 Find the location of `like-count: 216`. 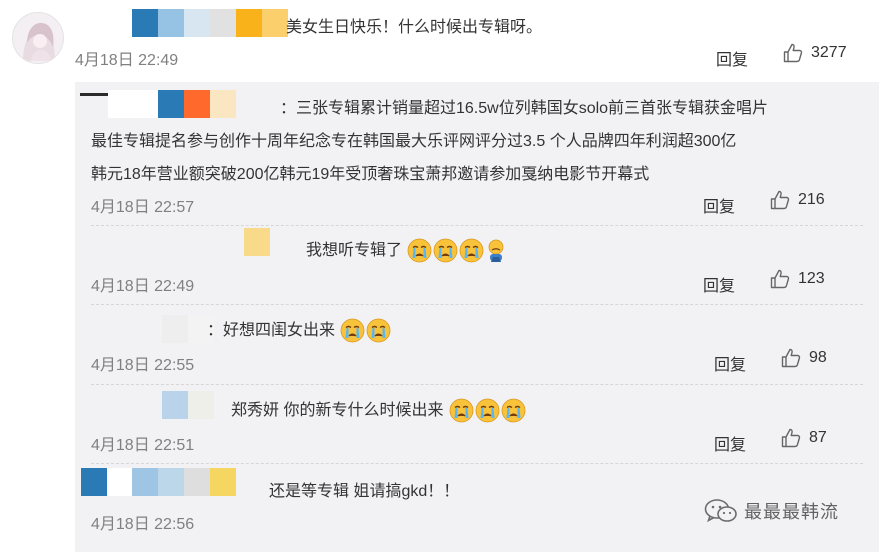

like-count: 216 is located at coordinates (811, 199).